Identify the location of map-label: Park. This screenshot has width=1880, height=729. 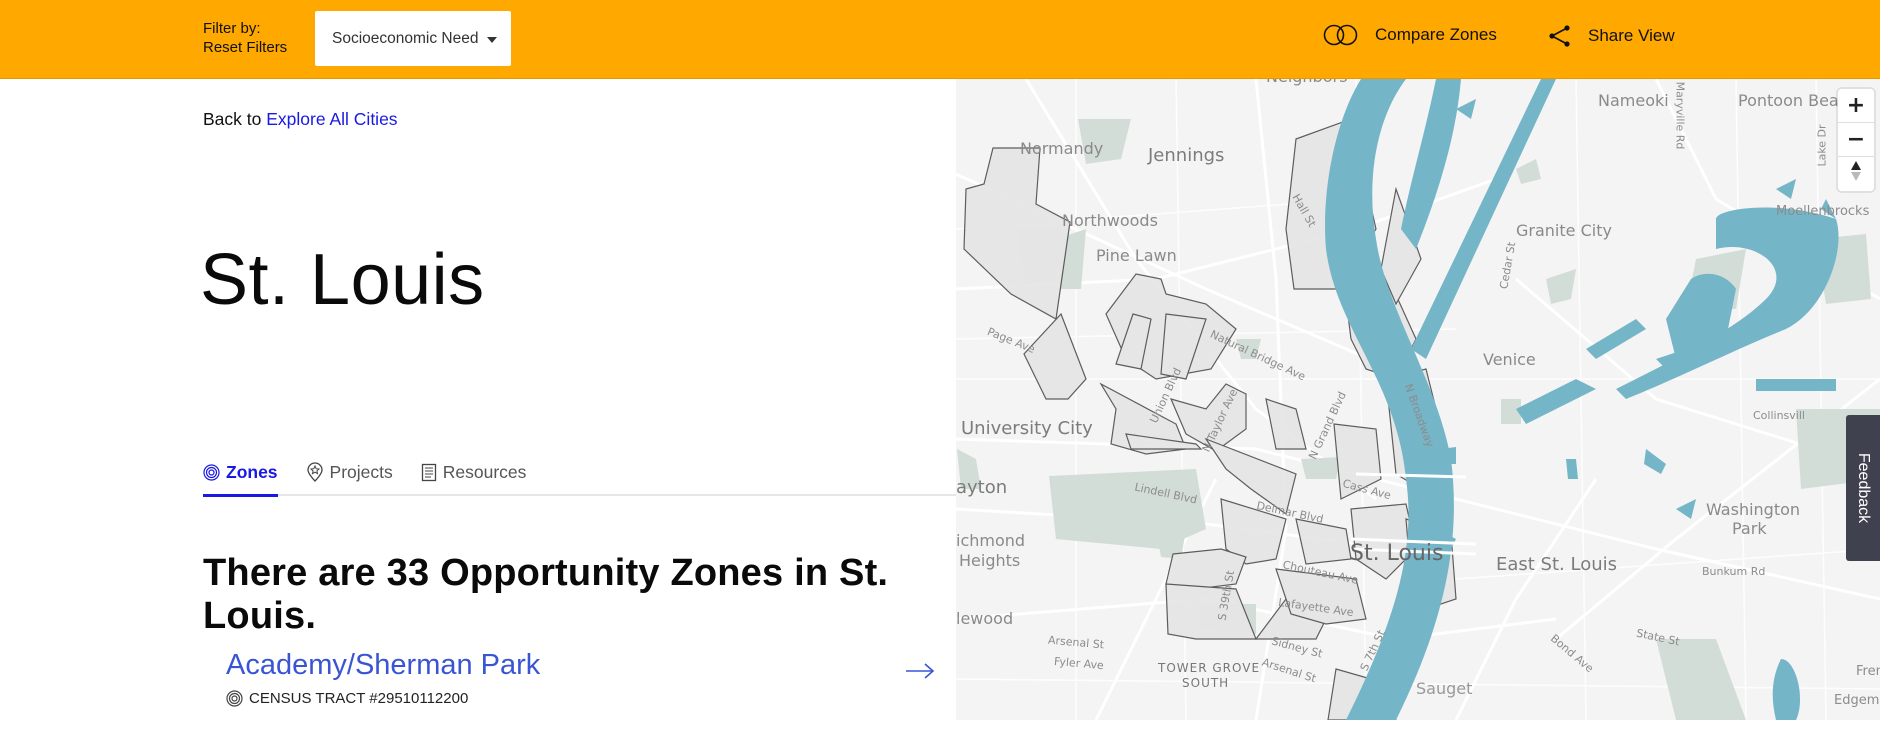
(1749, 528).